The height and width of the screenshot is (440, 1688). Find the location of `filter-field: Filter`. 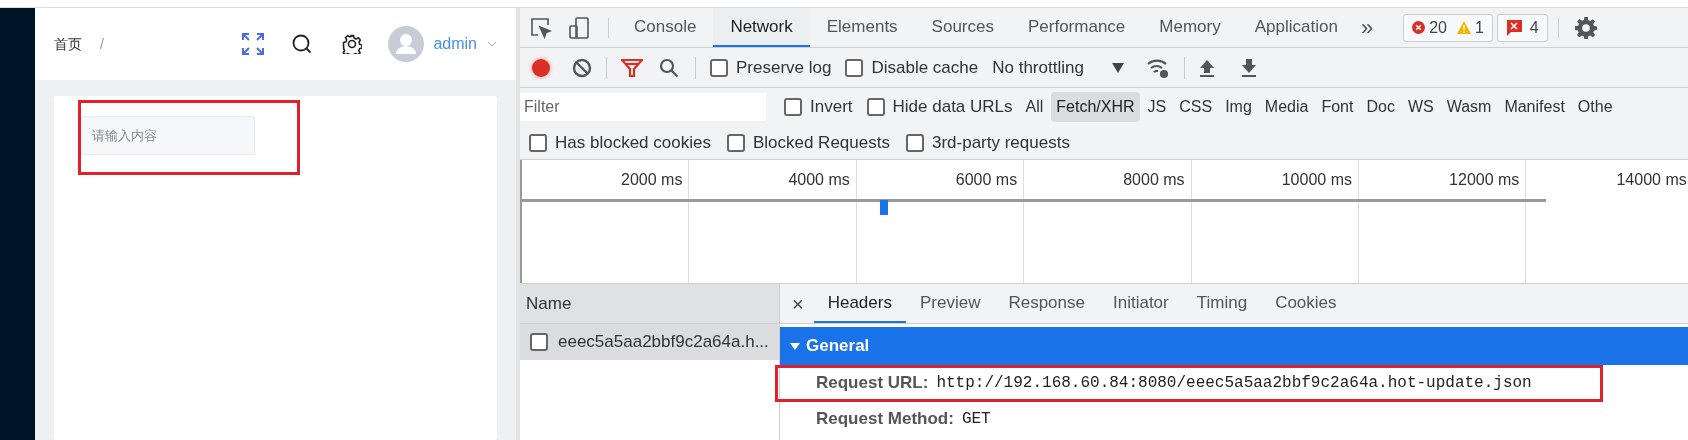

filter-field: Filter is located at coordinates (643, 107).